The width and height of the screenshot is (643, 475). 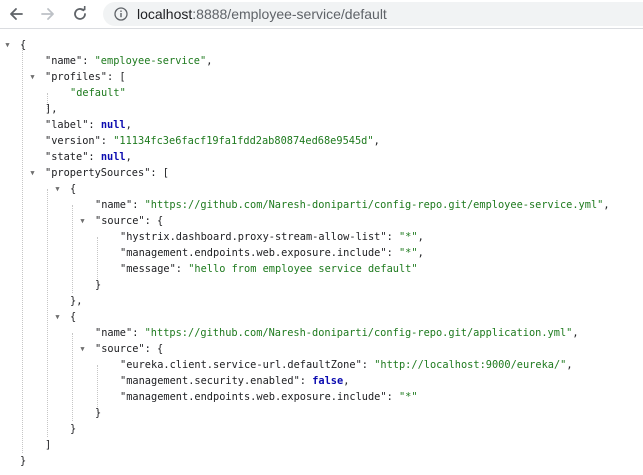 I want to click on json-line: "management.security.enabled": false,, so click(x=235, y=381).